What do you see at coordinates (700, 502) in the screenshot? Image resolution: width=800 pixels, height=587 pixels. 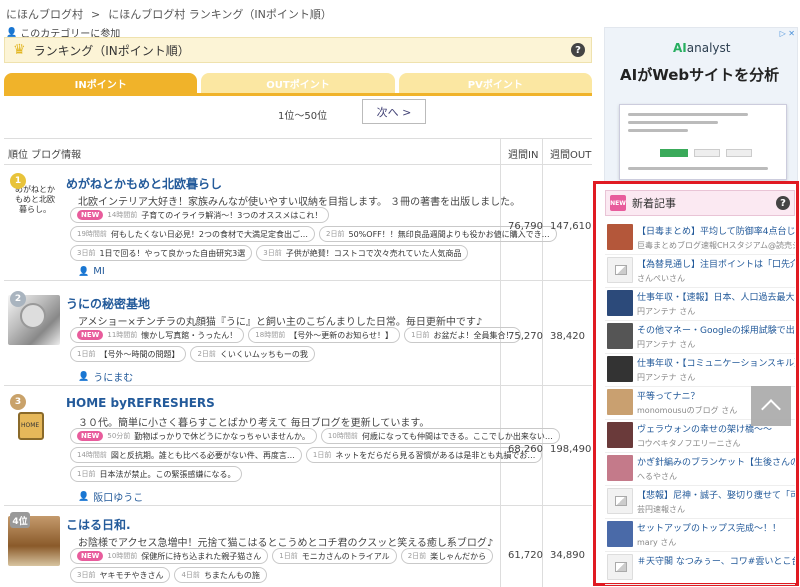 I see `article-item: 【悲報】尼神・誠子、娶切り痩せて「可愛… 芸円速報さん` at bounding box center [700, 502].